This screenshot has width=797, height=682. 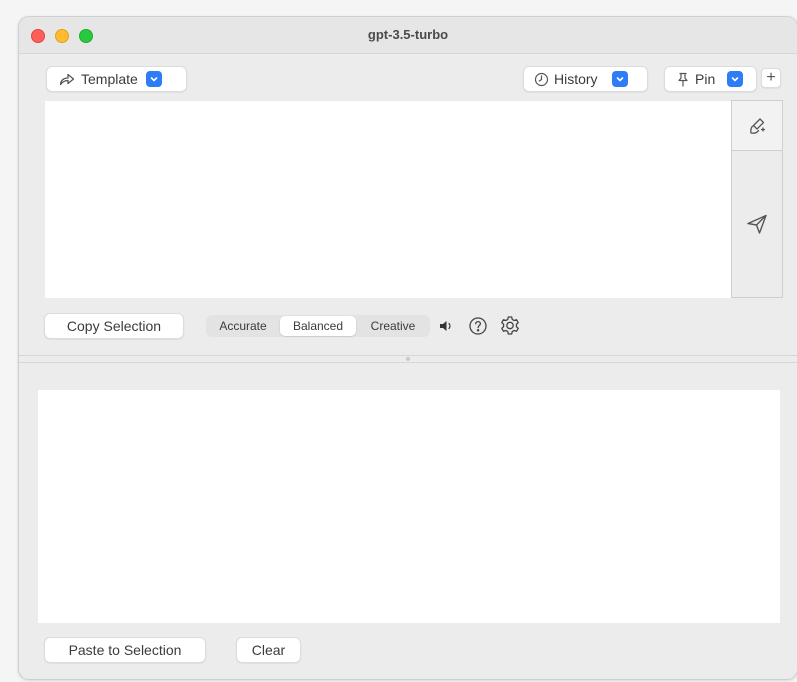 I want to click on split-divider-top, so click(x=408, y=355).